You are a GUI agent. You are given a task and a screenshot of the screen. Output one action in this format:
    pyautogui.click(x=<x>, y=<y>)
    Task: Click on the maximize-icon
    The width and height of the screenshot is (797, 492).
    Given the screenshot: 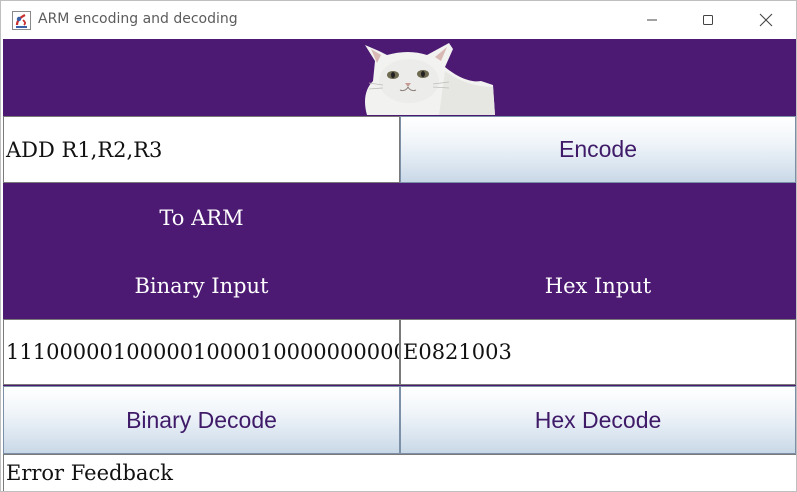 What is the action you would take?
    pyautogui.click(x=708, y=20)
    